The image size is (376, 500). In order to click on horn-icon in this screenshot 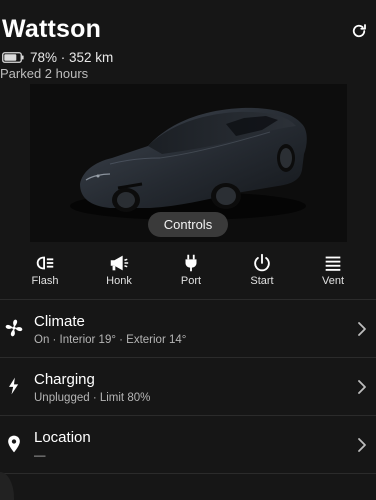, I will do `click(119, 263)`.